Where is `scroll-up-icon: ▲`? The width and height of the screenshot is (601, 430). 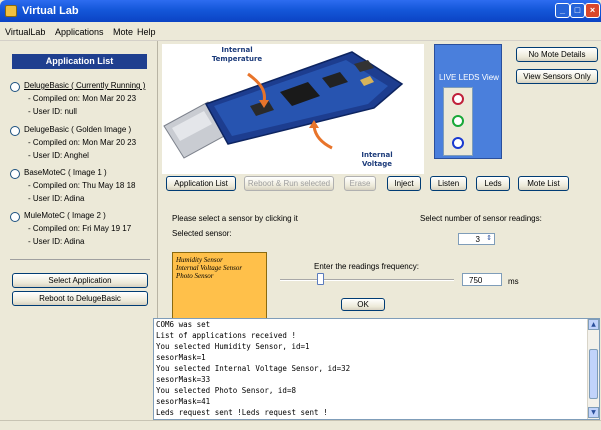 scroll-up-icon: ▲ is located at coordinates (593, 324).